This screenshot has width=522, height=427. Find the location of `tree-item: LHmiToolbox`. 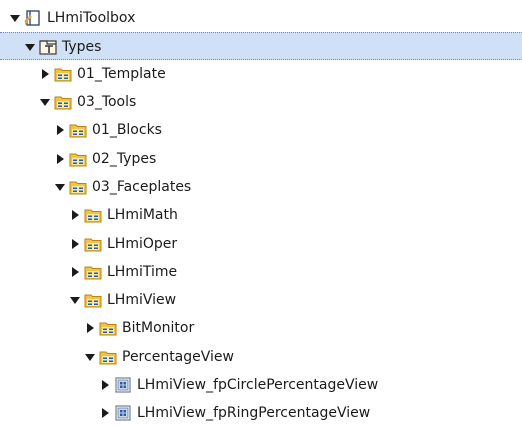

tree-item: LHmiToolbox is located at coordinates (261, 18).